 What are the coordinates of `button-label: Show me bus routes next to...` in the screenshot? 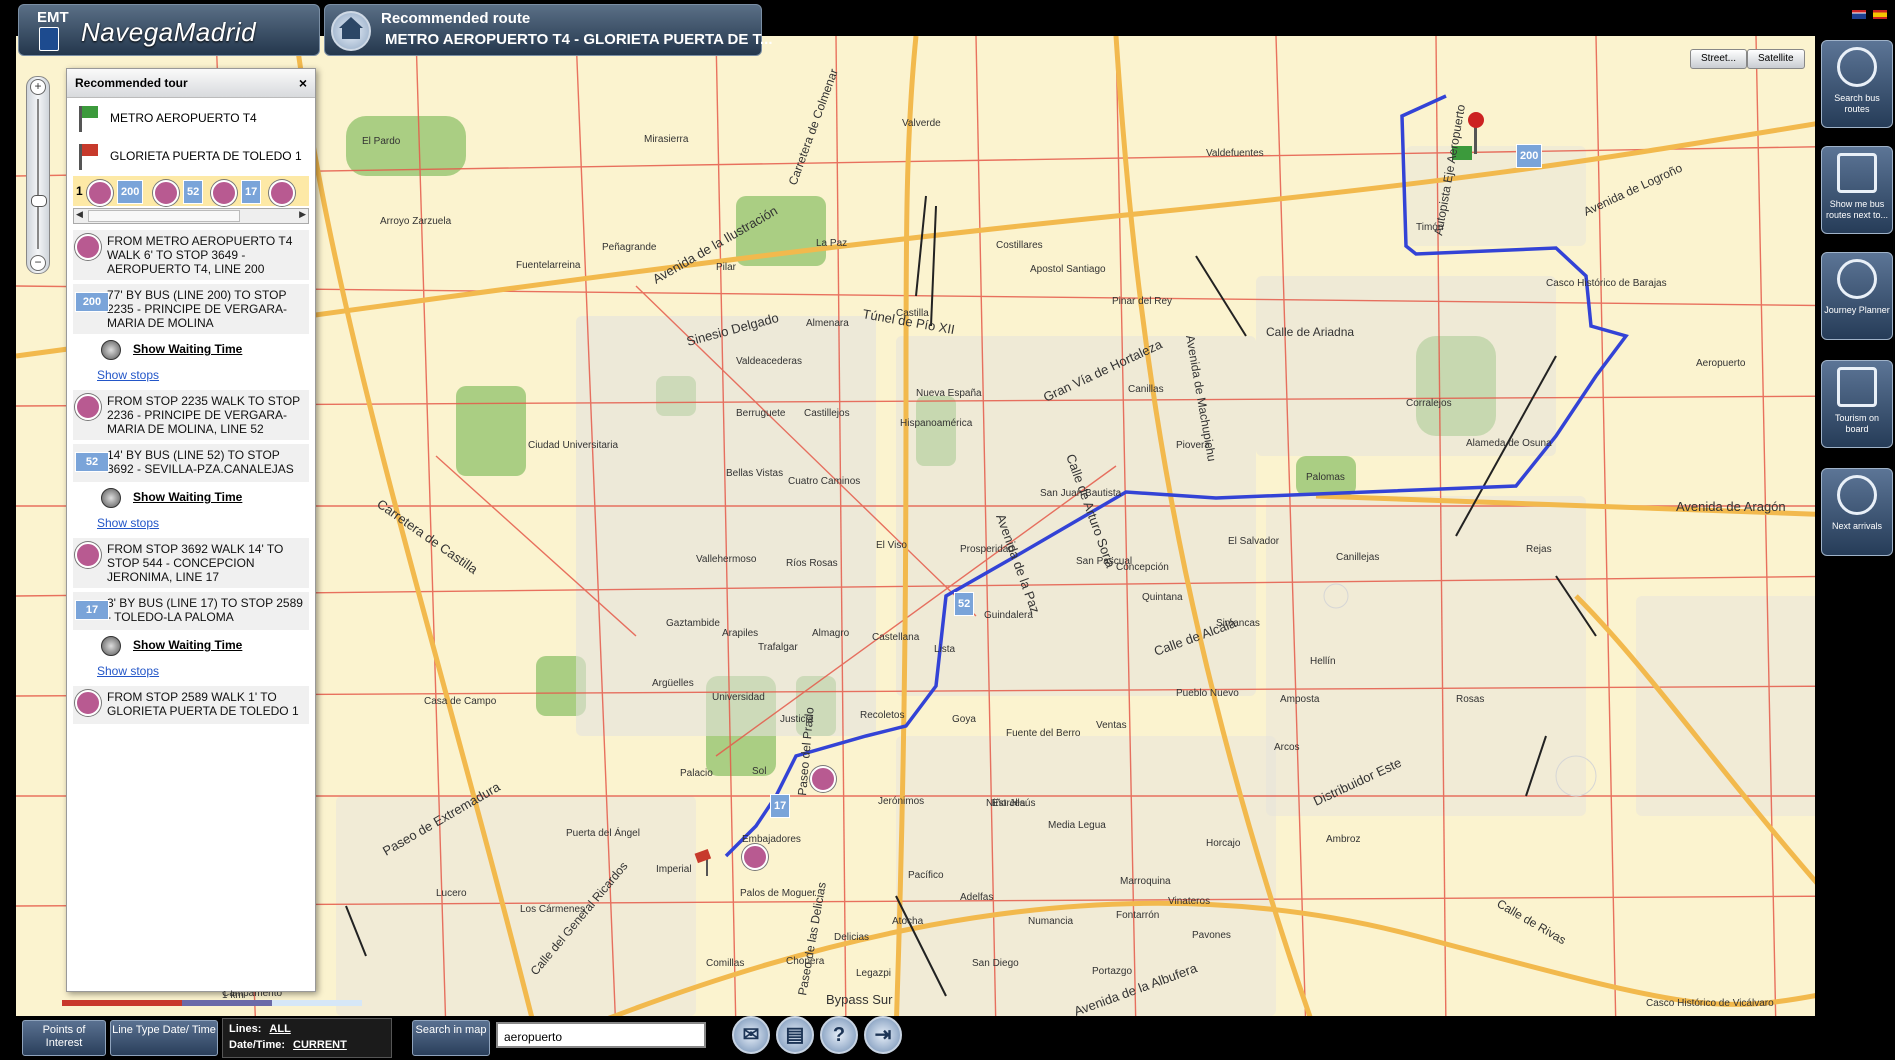 It's located at (1857, 209).